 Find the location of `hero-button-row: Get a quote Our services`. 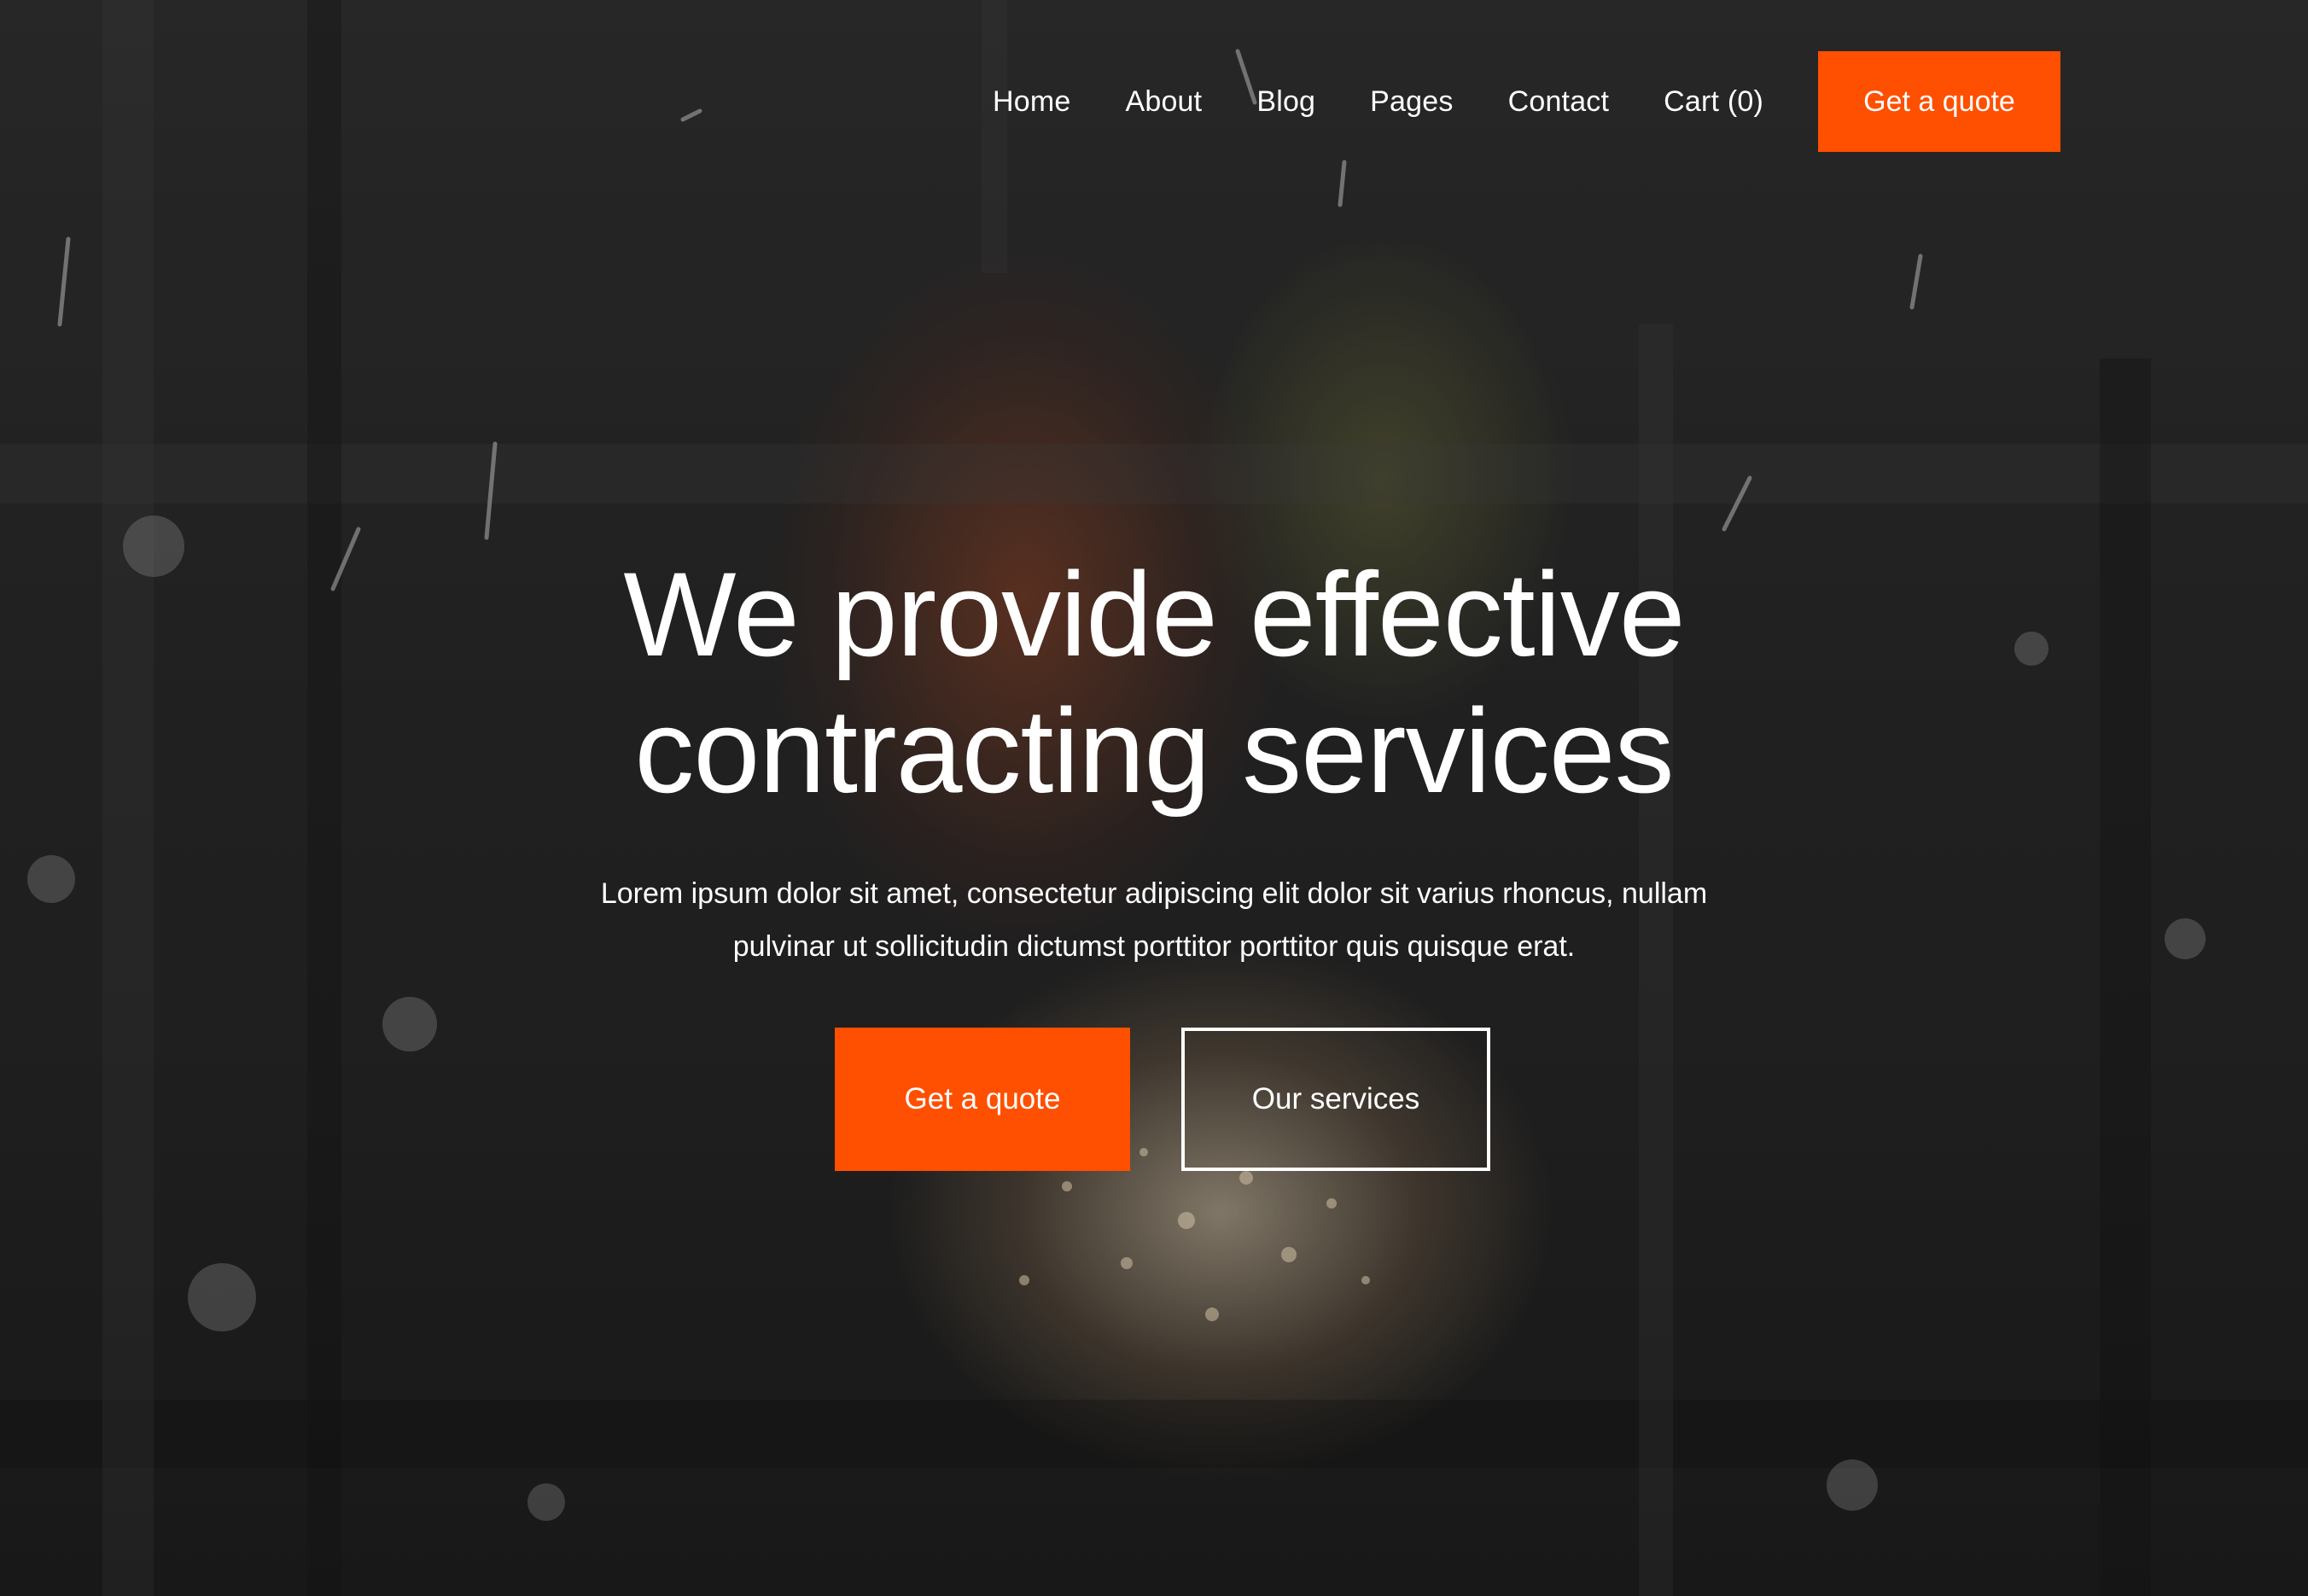

hero-button-row: Get a quote Our services is located at coordinates (1162, 1099).